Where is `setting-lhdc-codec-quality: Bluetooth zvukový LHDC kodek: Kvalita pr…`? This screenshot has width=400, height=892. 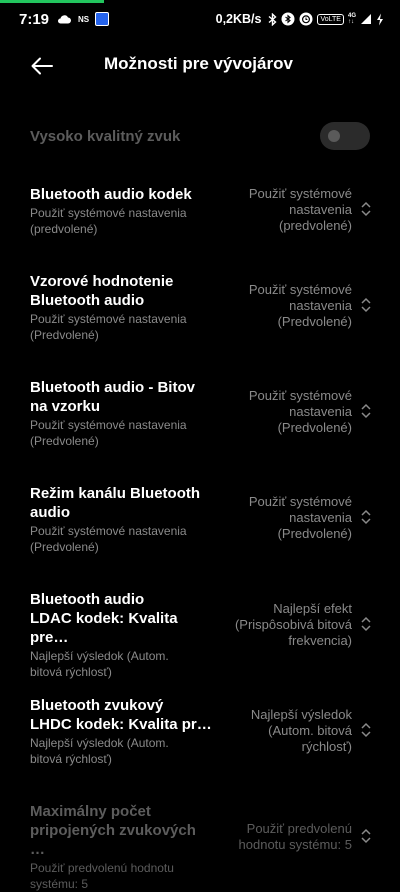 setting-lhdc-codec-quality: Bluetooth zvukový LHDC kodek: Kvalita pr… is located at coordinates (205, 731).